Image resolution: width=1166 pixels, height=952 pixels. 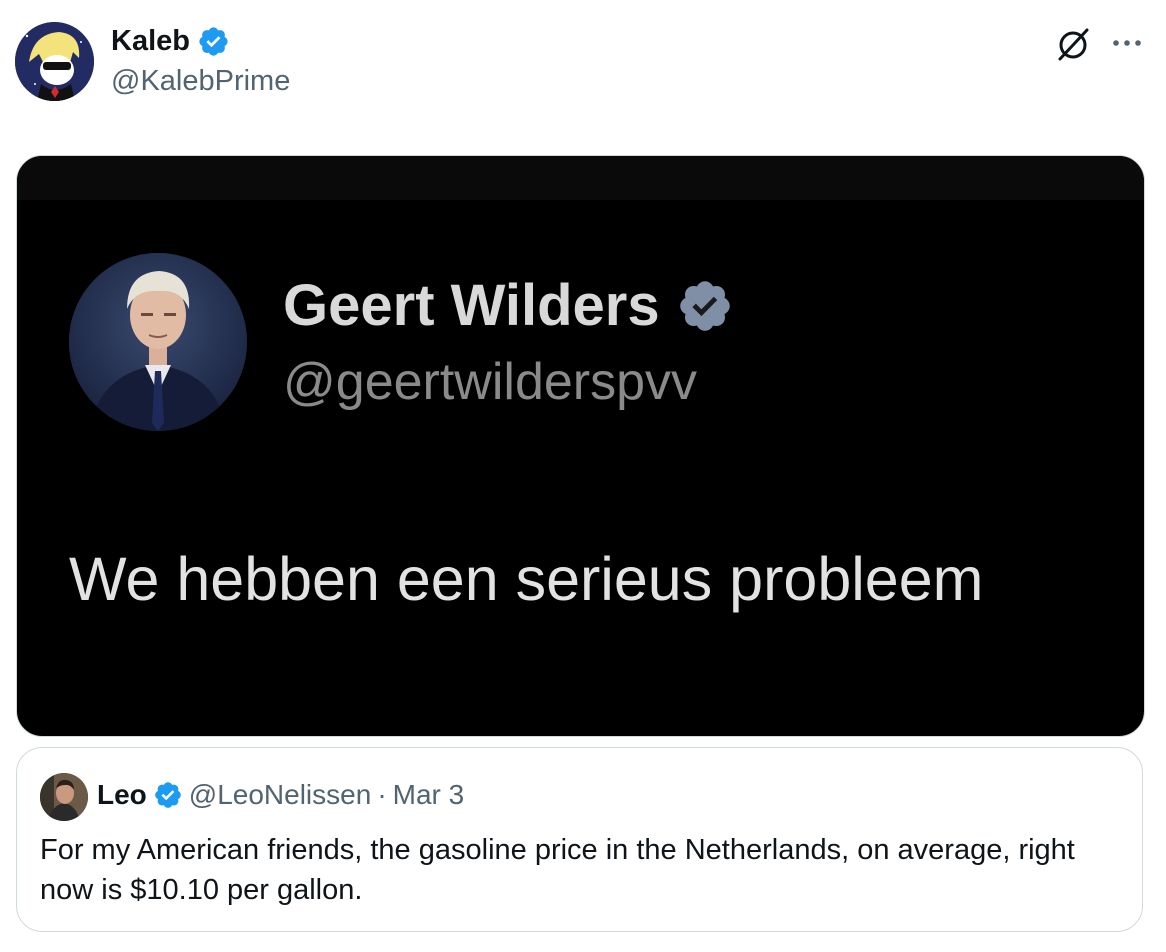 What do you see at coordinates (471, 305) in the screenshot?
I see `embedded-name-text: Geert Wilders` at bounding box center [471, 305].